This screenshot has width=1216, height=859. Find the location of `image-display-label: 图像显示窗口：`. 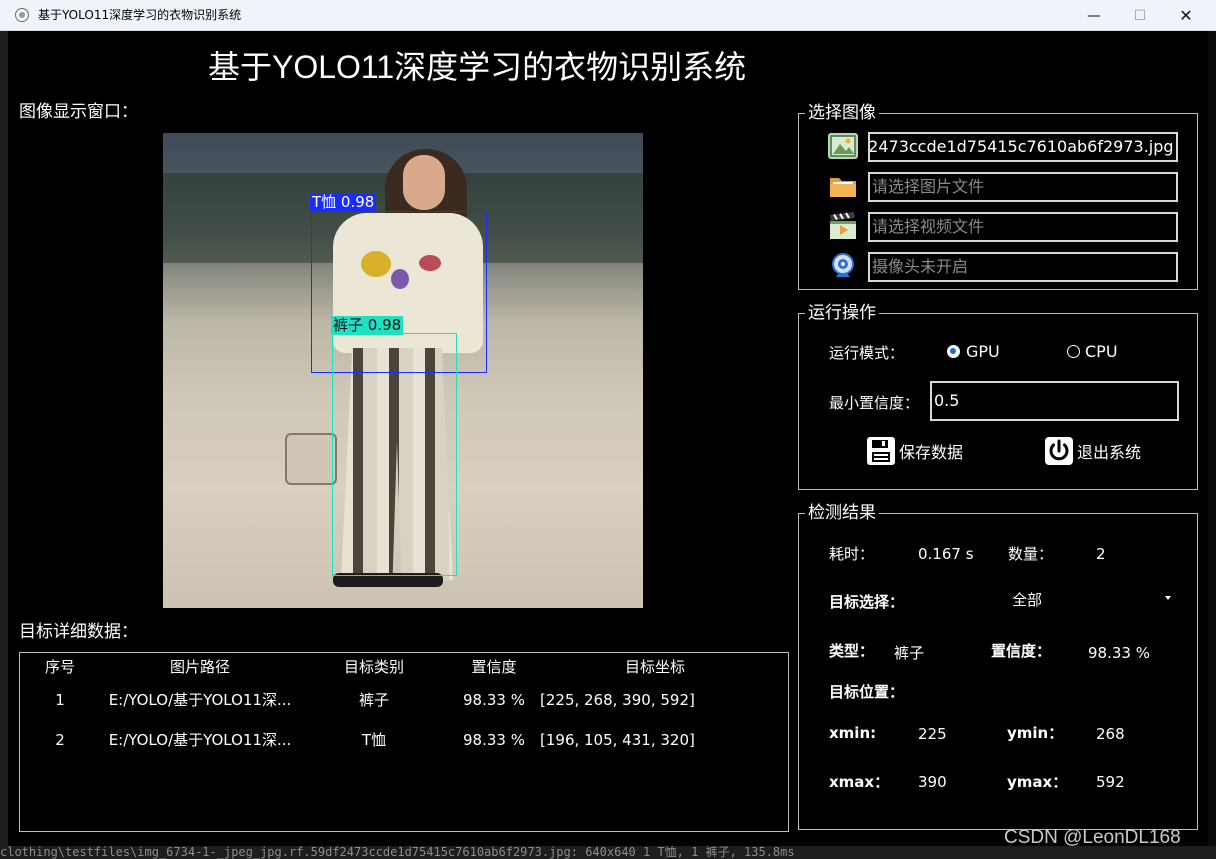

image-display-label: 图像显示窗口： is located at coordinates (78, 112).